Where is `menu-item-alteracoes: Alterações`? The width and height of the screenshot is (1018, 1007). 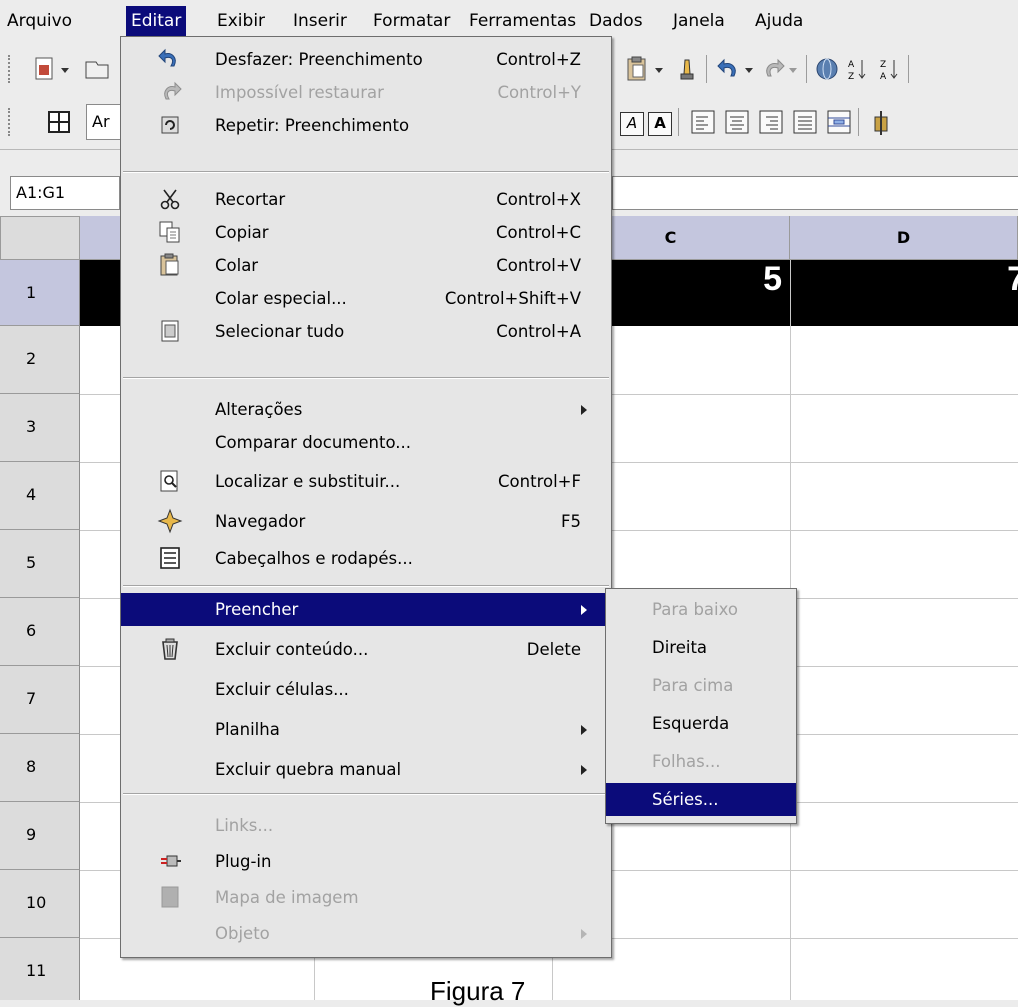 menu-item-alteracoes: Alterações is located at coordinates (366, 409).